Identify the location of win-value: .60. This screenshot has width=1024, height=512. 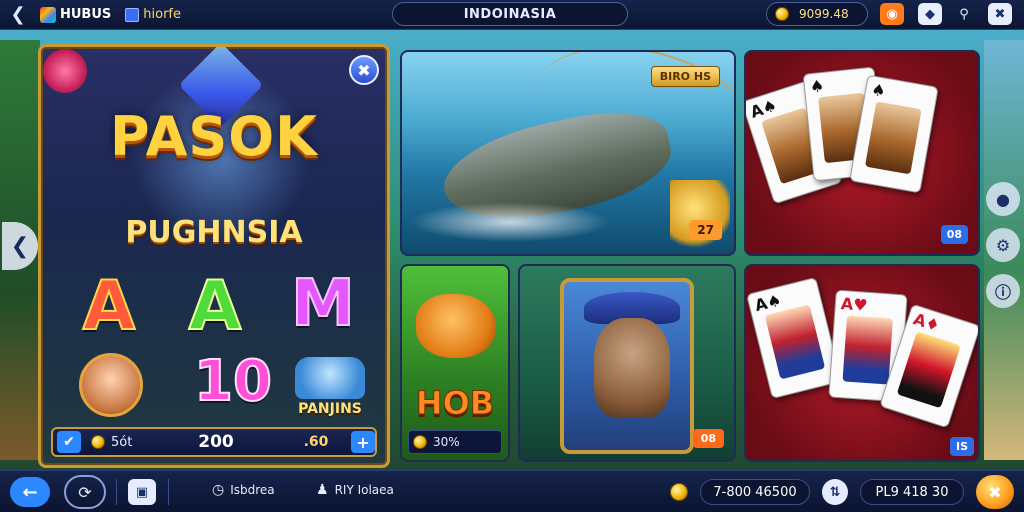
(316, 442).